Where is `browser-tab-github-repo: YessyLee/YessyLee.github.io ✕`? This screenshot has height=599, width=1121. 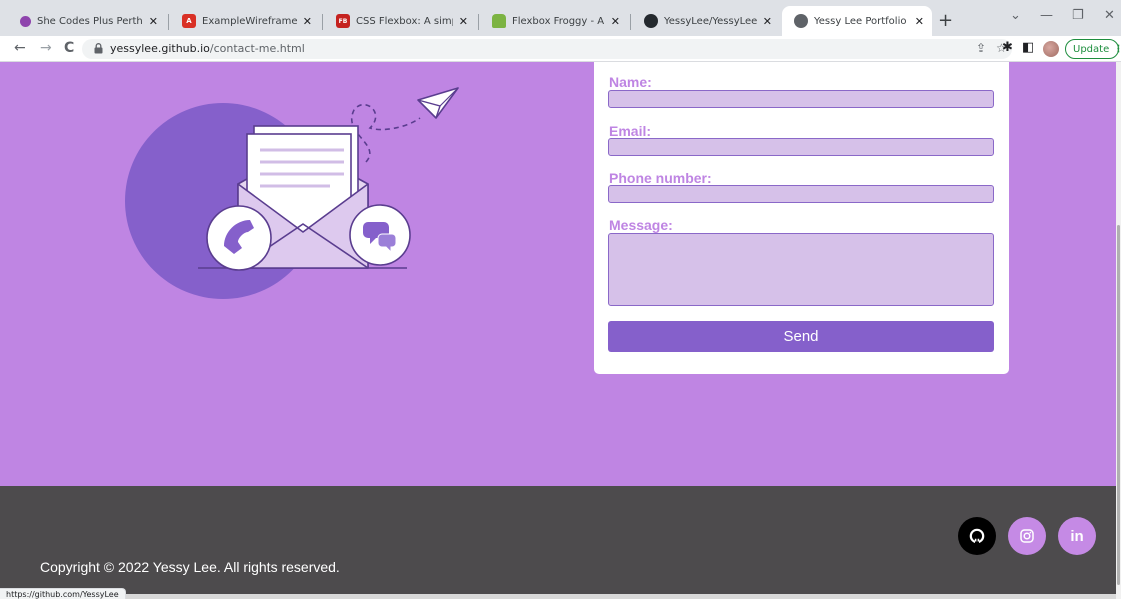 browser-tab-github-repo: YessyLee/YessyLee.github.io ✕ is located at coordinates (706, 21).